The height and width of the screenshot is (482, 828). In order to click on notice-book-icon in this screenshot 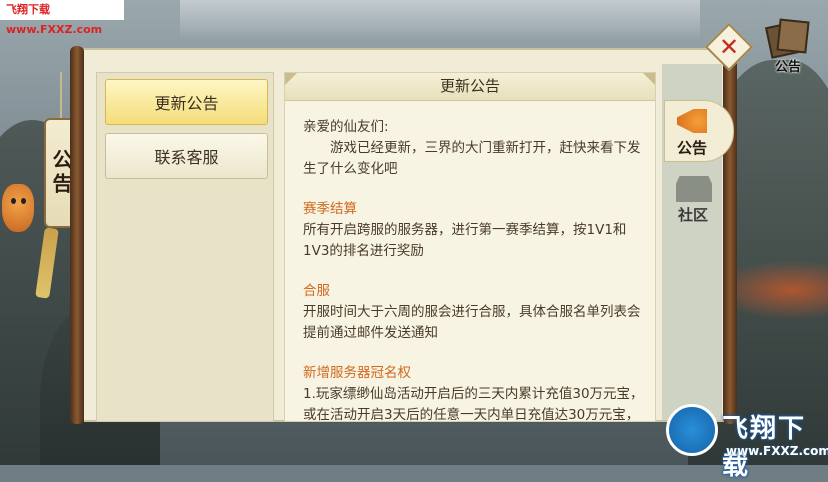, I will do `click(787, 38)`.